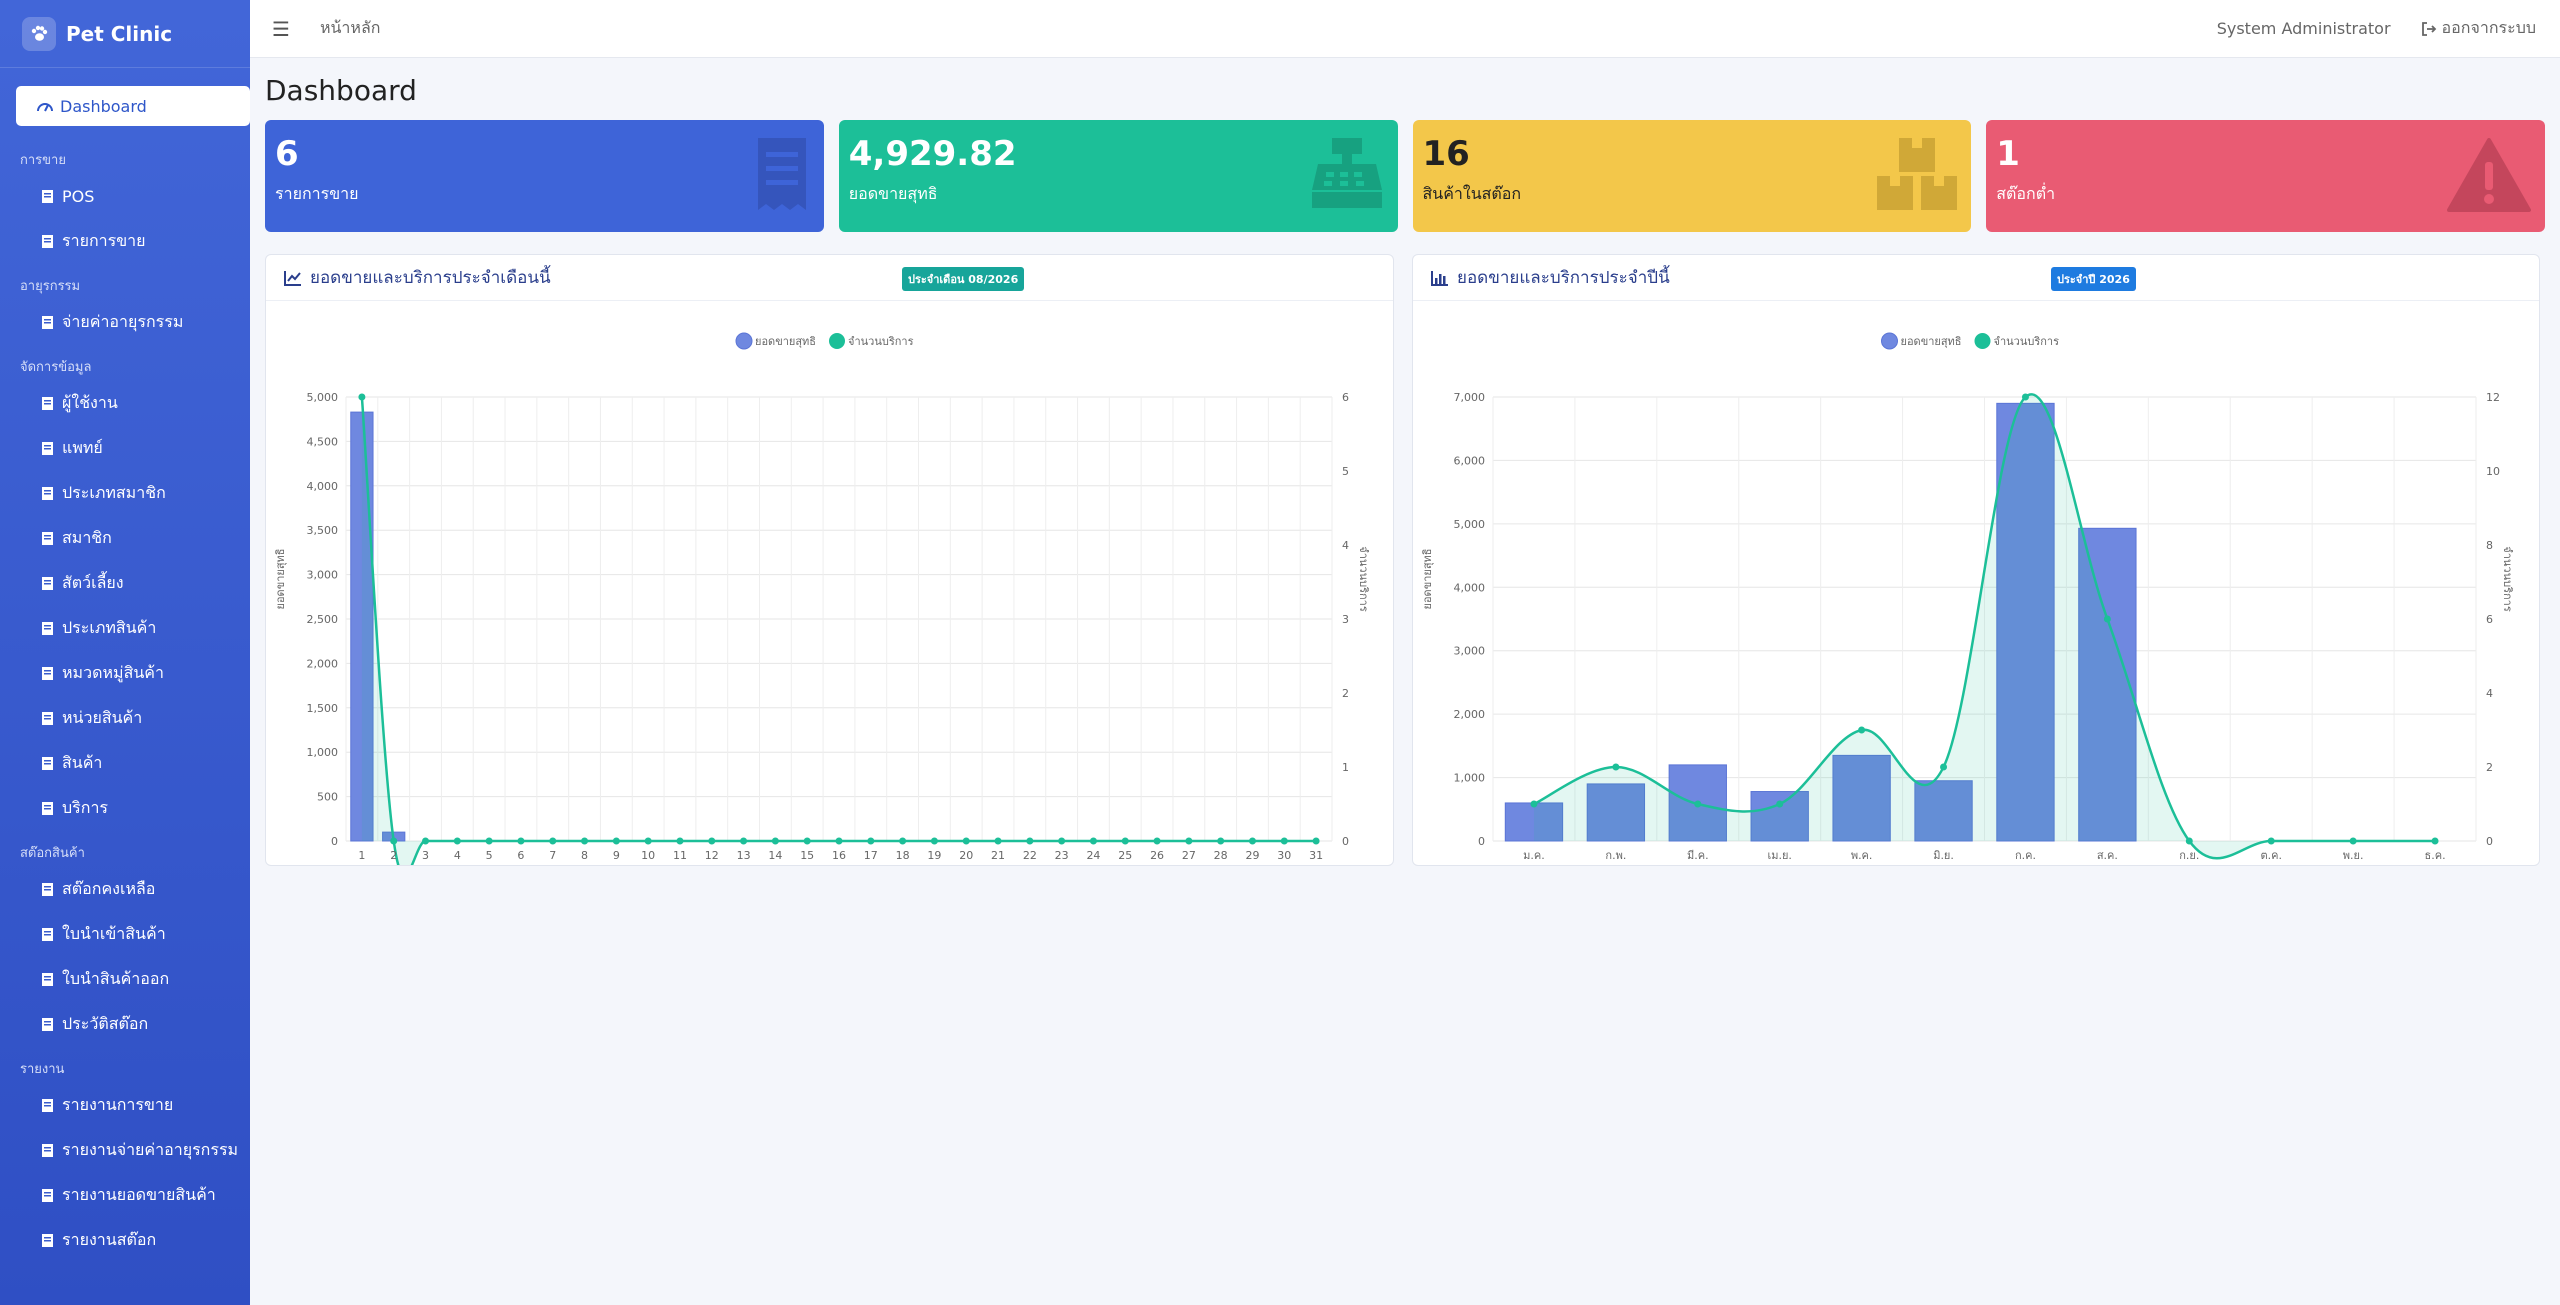 This screenshot has width=2560, height=1305. Describe the element at coordinates (125, 34) in the screenshot. I see `brand: Pet Clinic` at that location.